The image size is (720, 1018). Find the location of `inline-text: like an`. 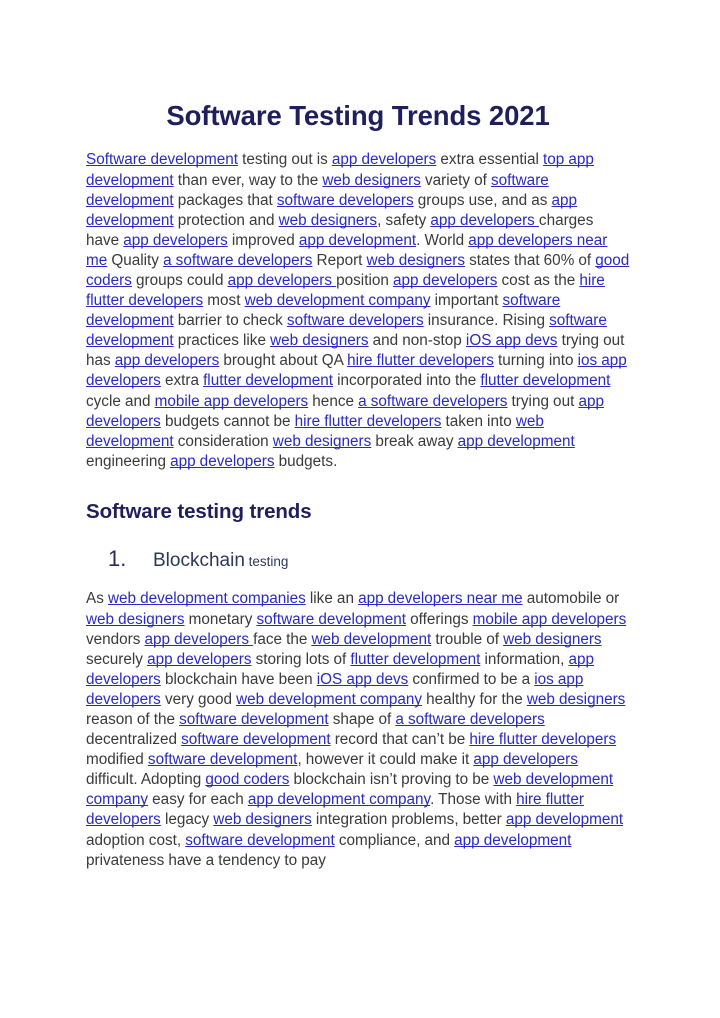

inline-text: like an is located at coordinates (332, 599).